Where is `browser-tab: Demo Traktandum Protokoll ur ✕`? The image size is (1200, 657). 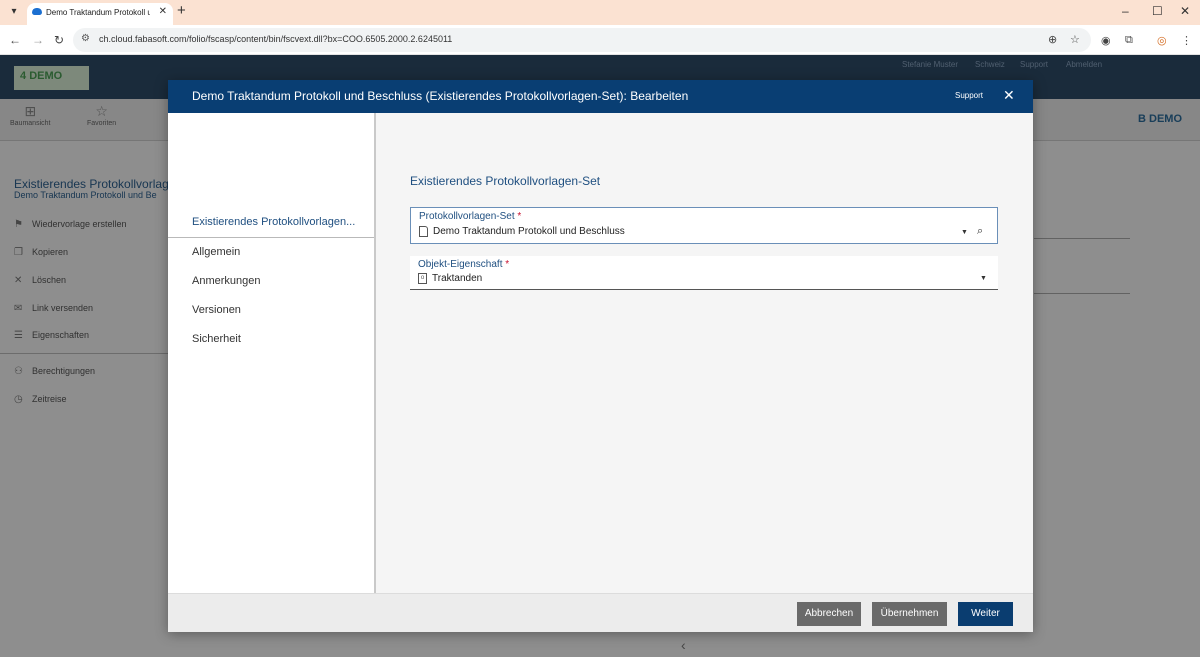
browser-tab: Demo Traktandum Protokoll ur ✕ is located at coordinates (100, 14).